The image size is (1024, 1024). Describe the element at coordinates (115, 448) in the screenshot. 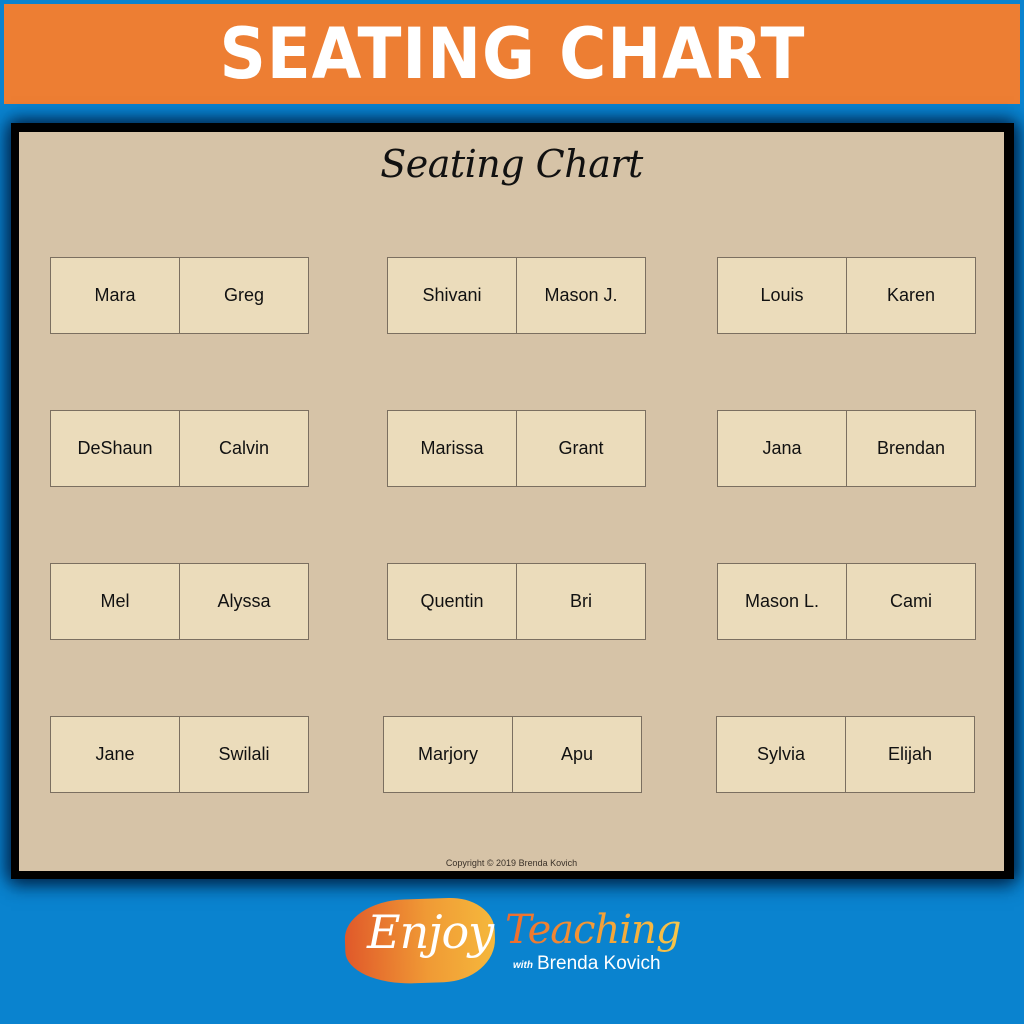

I see `seat: DeShaun` at that location.